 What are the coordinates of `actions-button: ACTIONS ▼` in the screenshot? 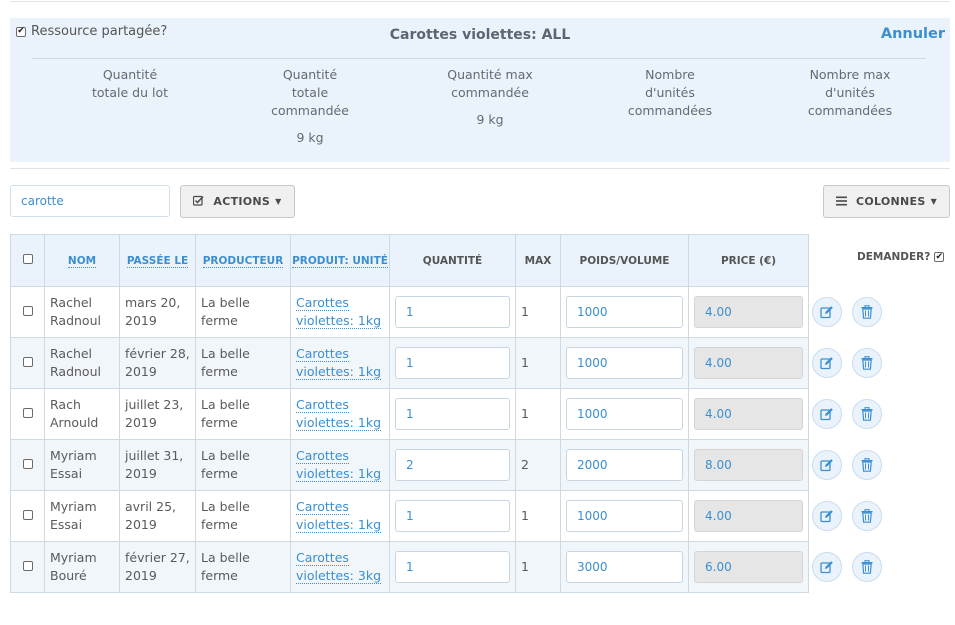 It's located at (237, 201).